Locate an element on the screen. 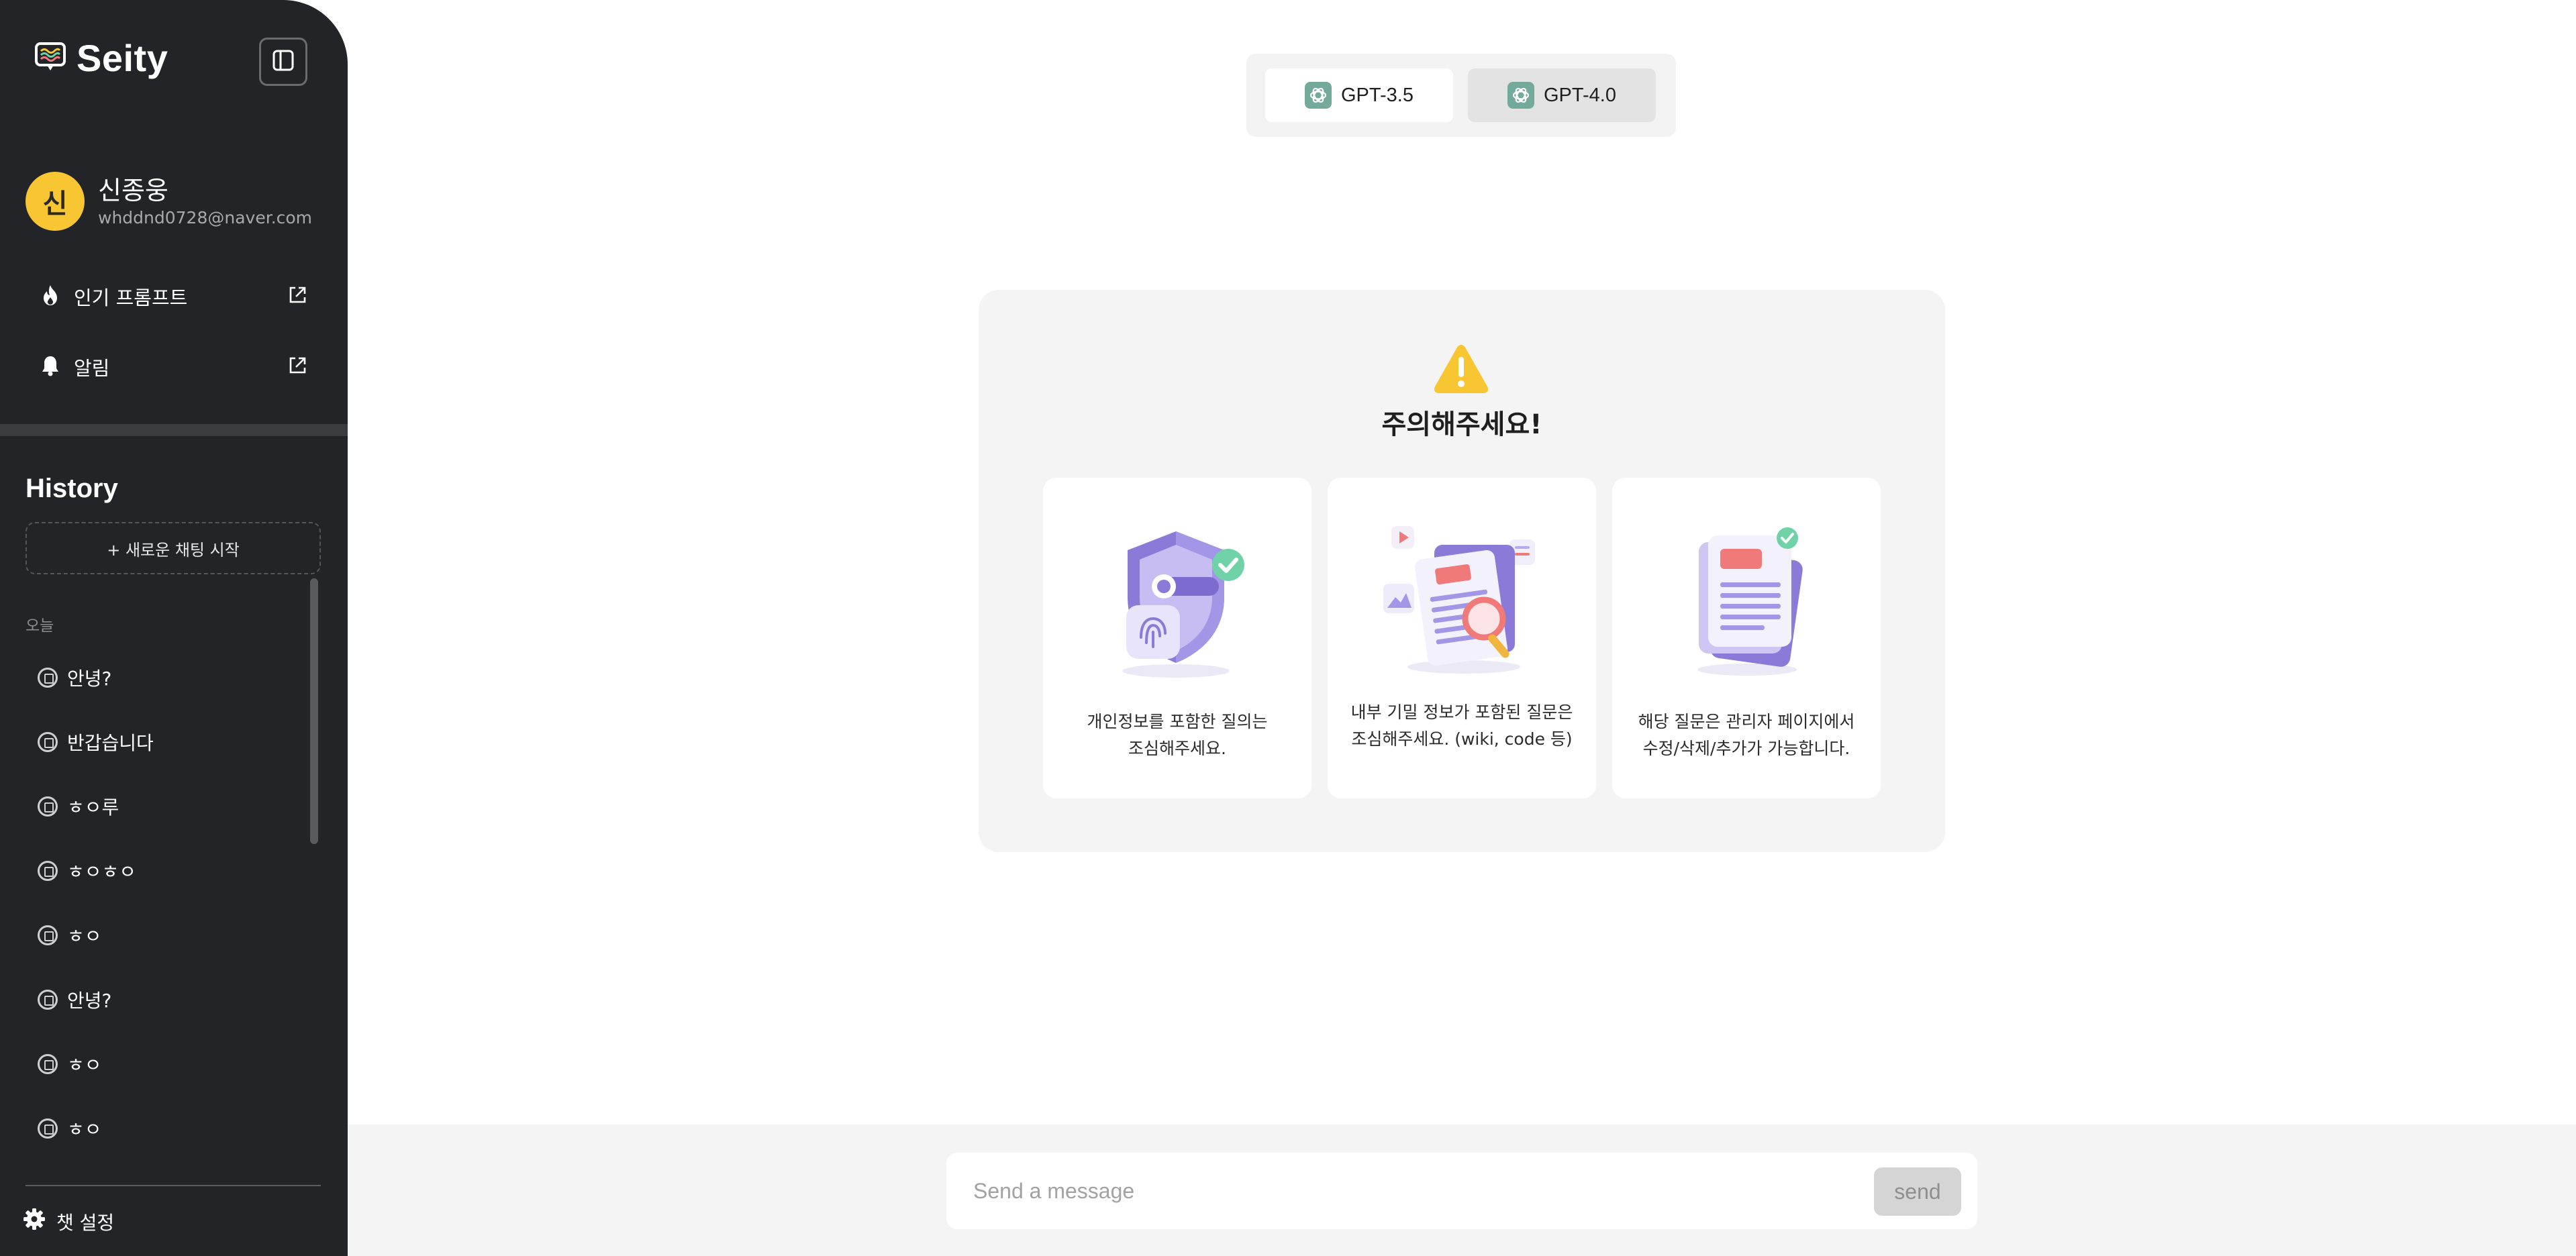 The image size is (2576, 1256). shield-fingerprint-illustration is located at coordinates (1177, 602).